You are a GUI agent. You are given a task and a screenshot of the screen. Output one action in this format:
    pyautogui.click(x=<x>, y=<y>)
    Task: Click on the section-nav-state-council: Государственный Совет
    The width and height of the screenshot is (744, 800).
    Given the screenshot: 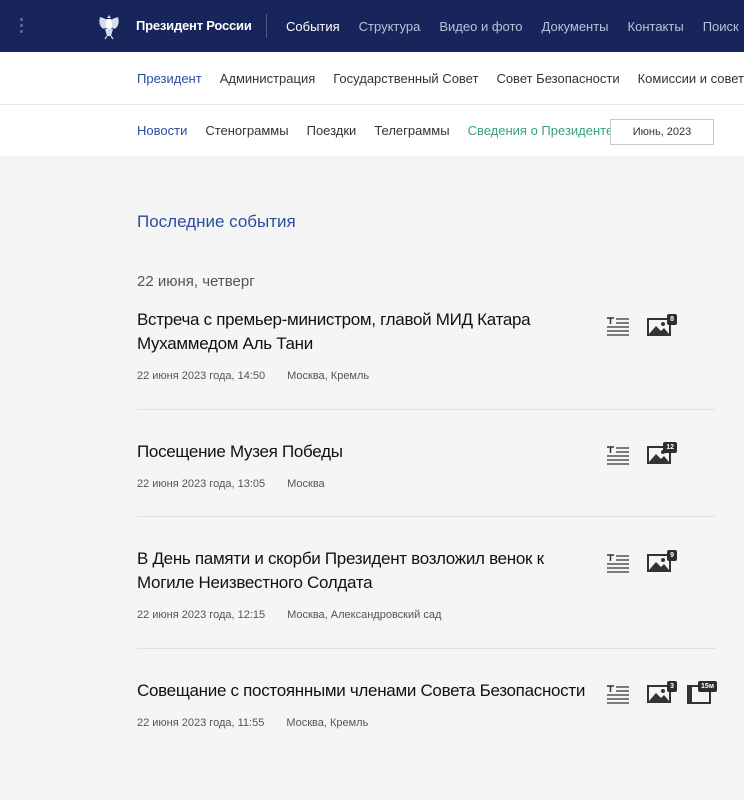 What is the action you would take?
    pyautogui.click(x=405, y=78)
    